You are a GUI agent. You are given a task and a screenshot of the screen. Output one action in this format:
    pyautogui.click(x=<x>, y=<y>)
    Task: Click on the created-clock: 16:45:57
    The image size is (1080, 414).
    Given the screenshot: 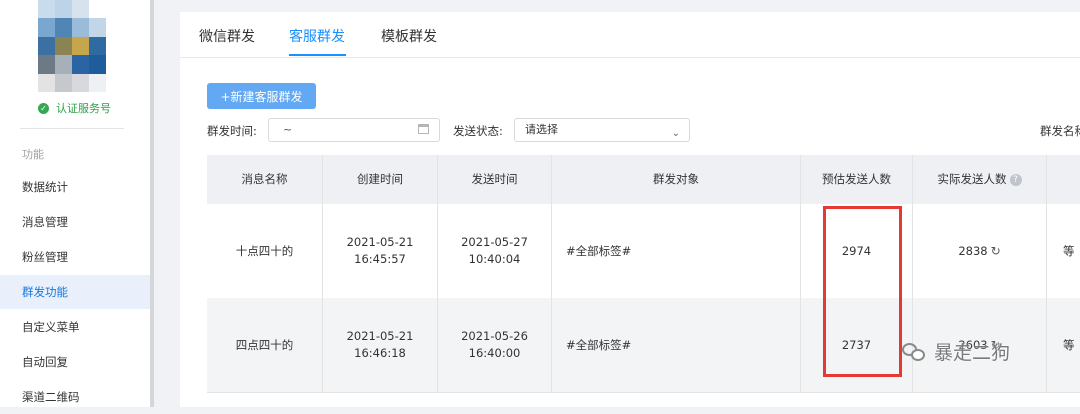 What is the action you would take?
    pyautogui.click(x=380, y=259)
    